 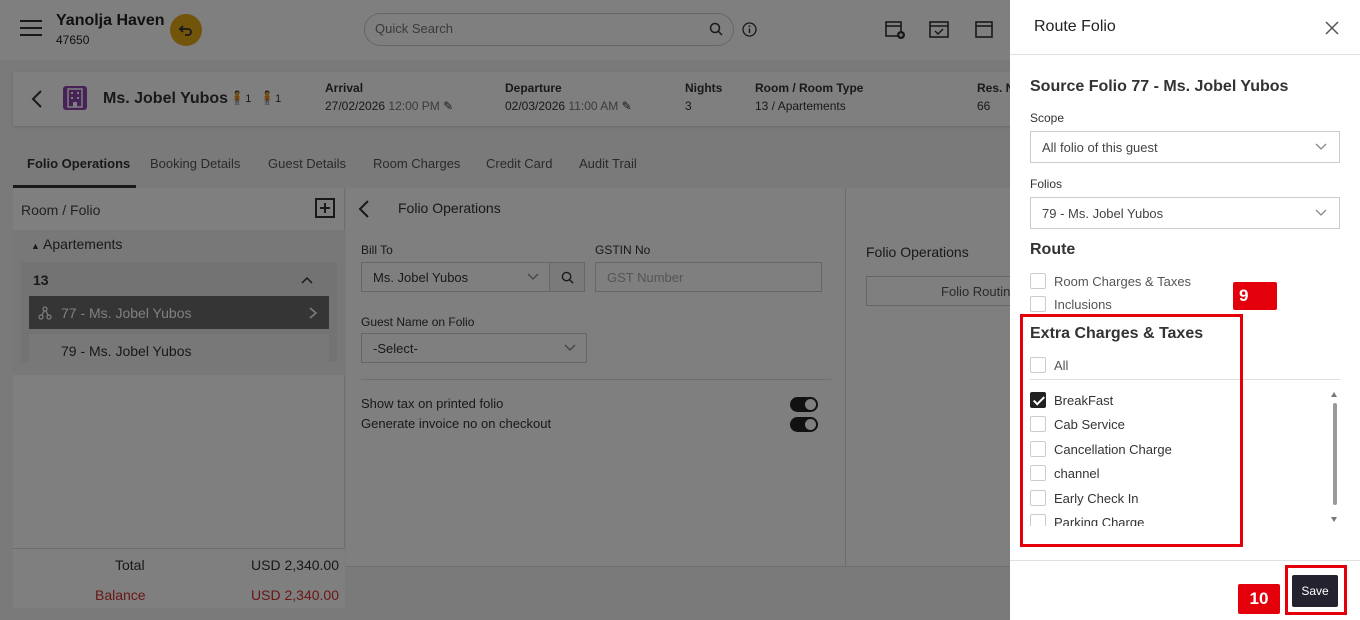 What do you see at coordinates (1103, 213) in the screenshot?
I see `folios-value: 79 - Ms. Jobel Yubos` at bounding box center [1103, 213].